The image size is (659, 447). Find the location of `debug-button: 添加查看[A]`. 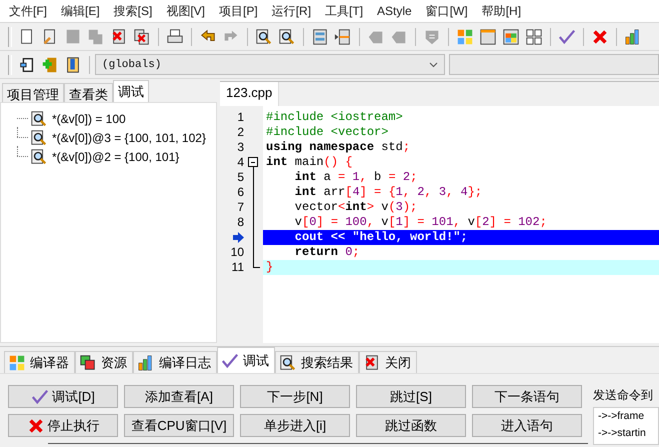

debug-button: 添加查看[A] is located at coordinates (179, 396).